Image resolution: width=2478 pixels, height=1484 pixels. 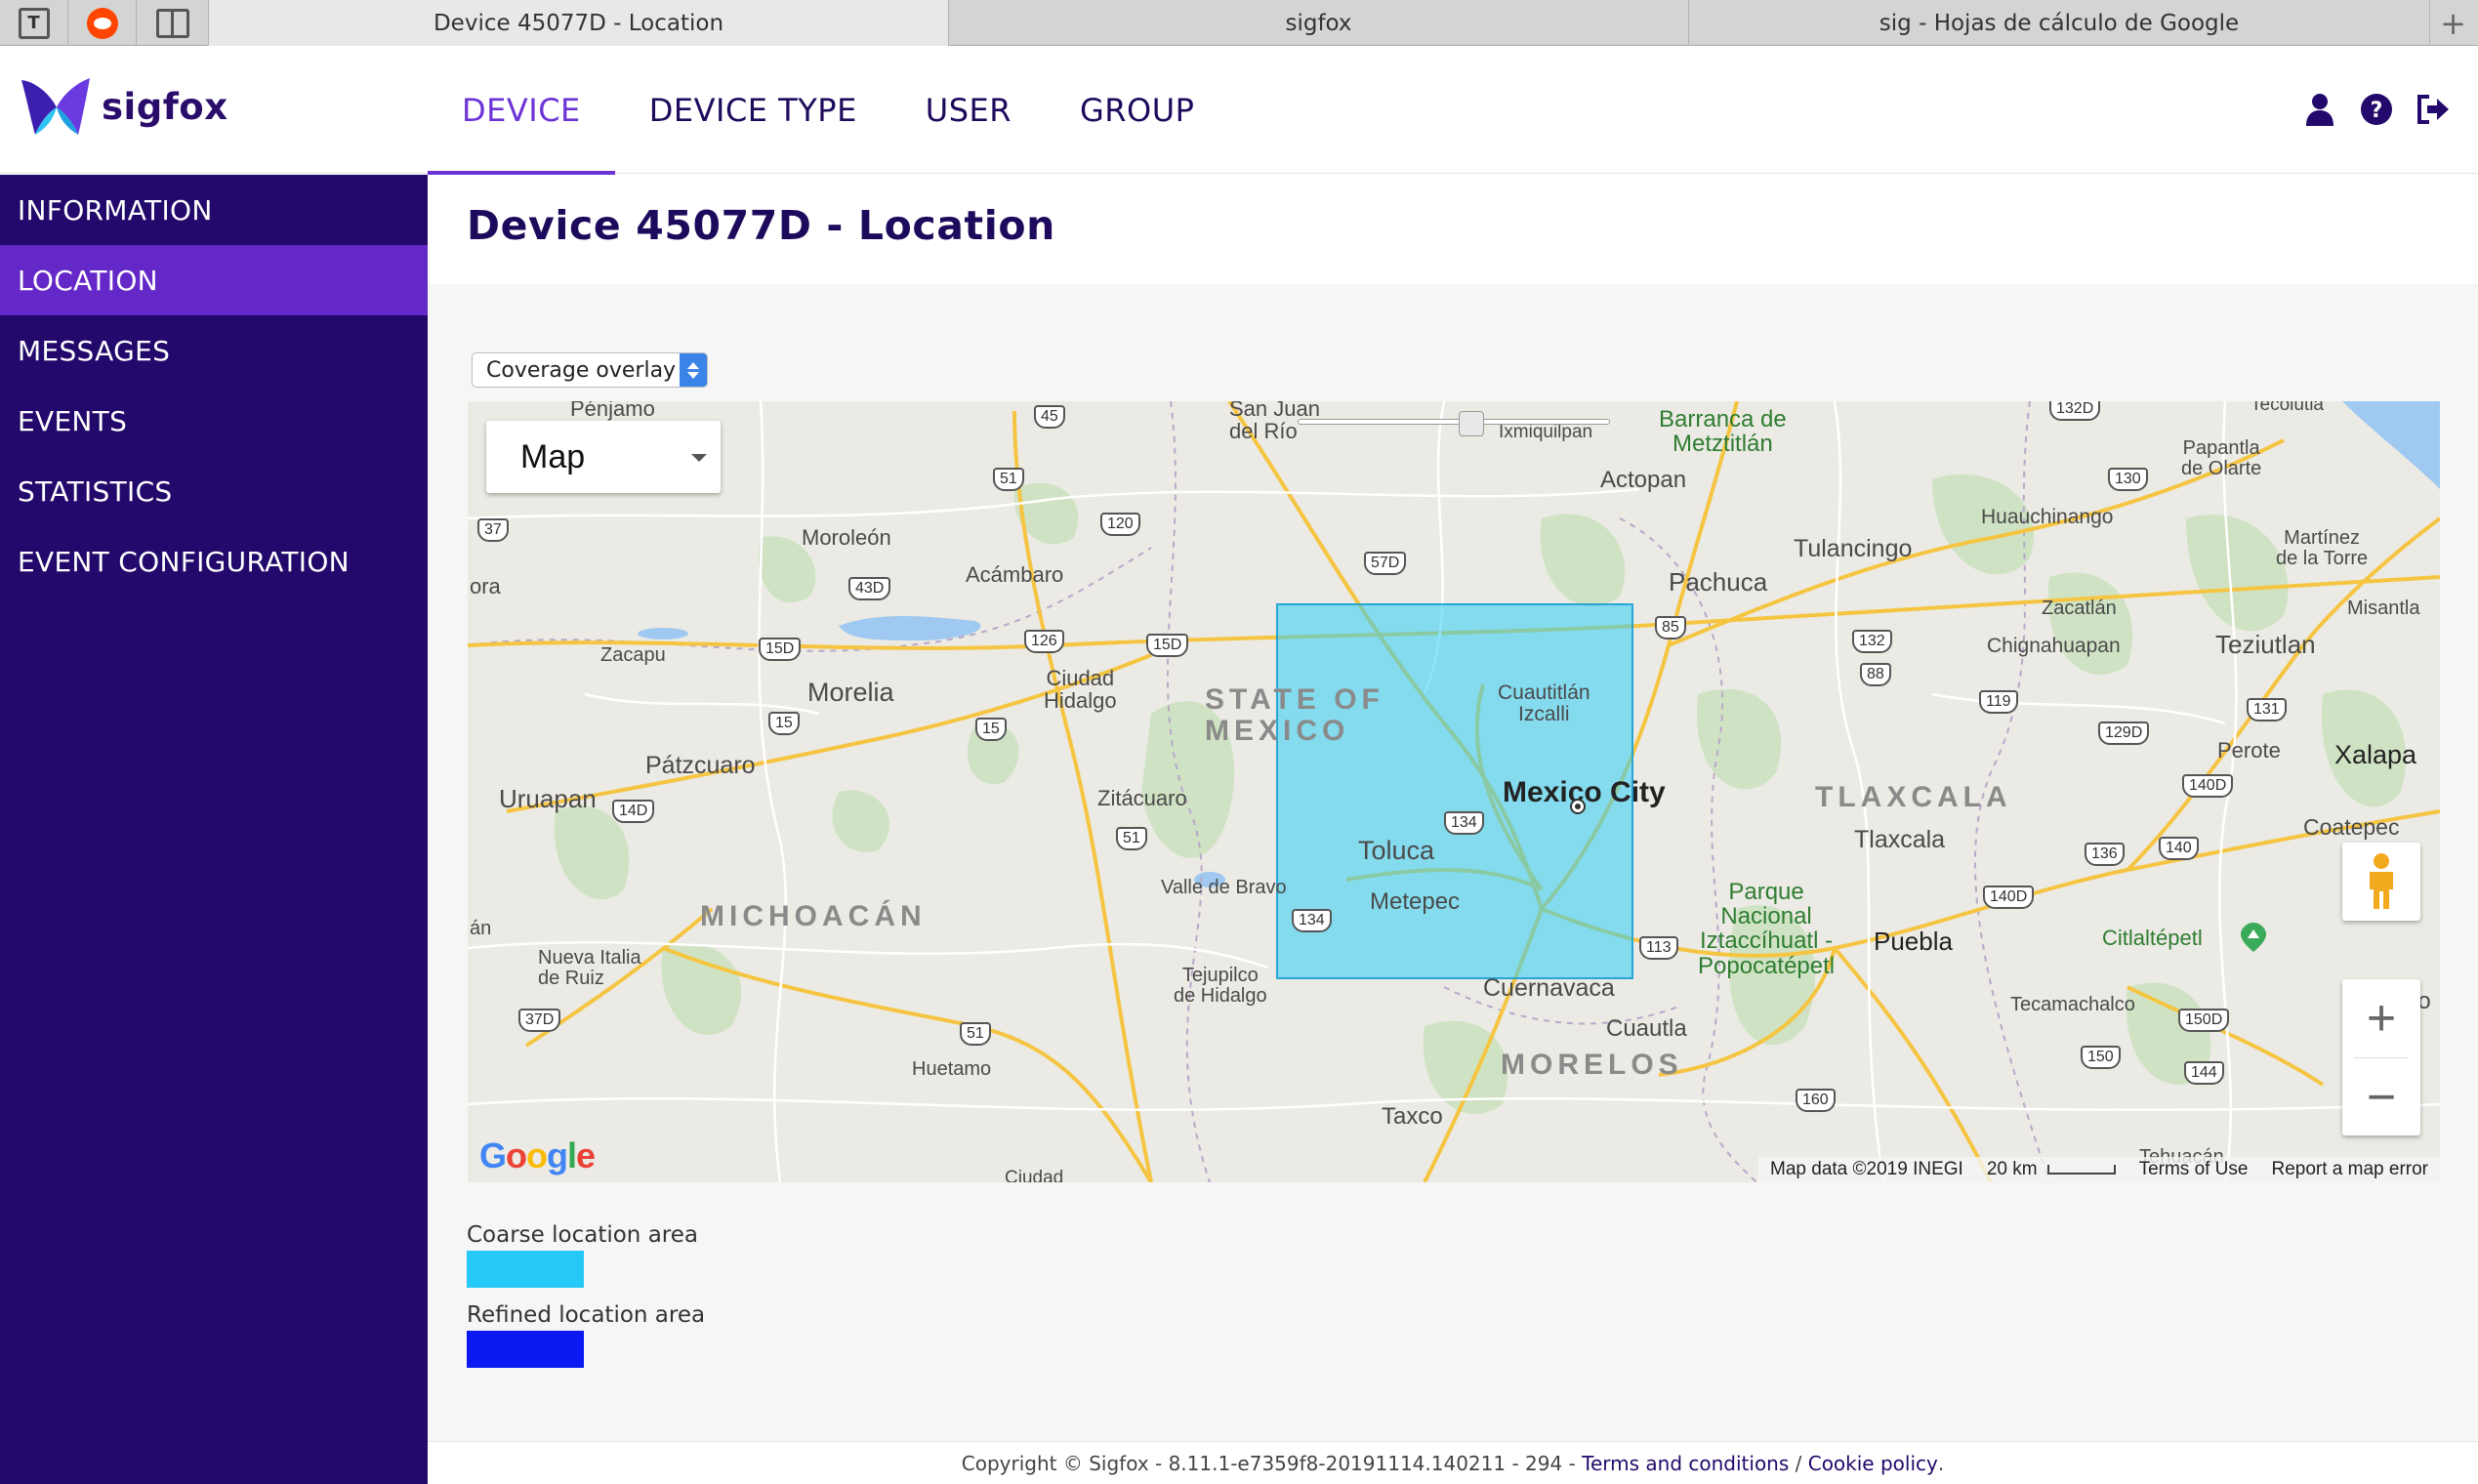 I want to click on browser-tab-sheets: sig - Hojas de cálculo de Google, so click(x=2059, y=23).